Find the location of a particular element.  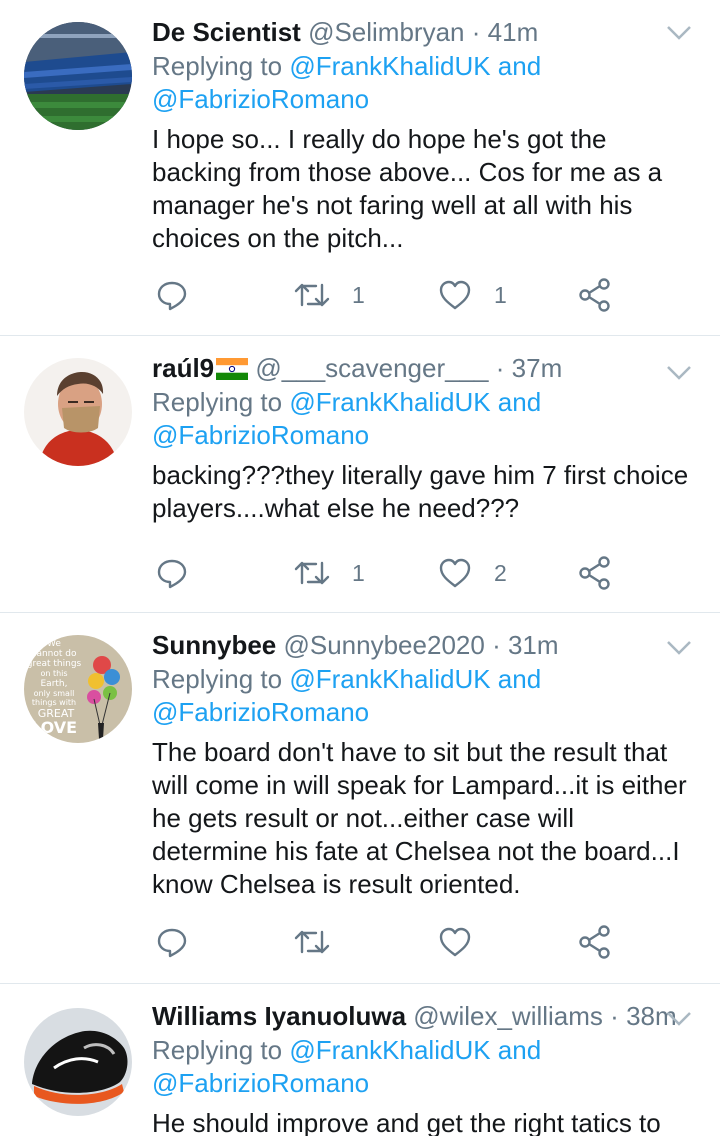

like-count: 2 is located at coordinates (500, 572).